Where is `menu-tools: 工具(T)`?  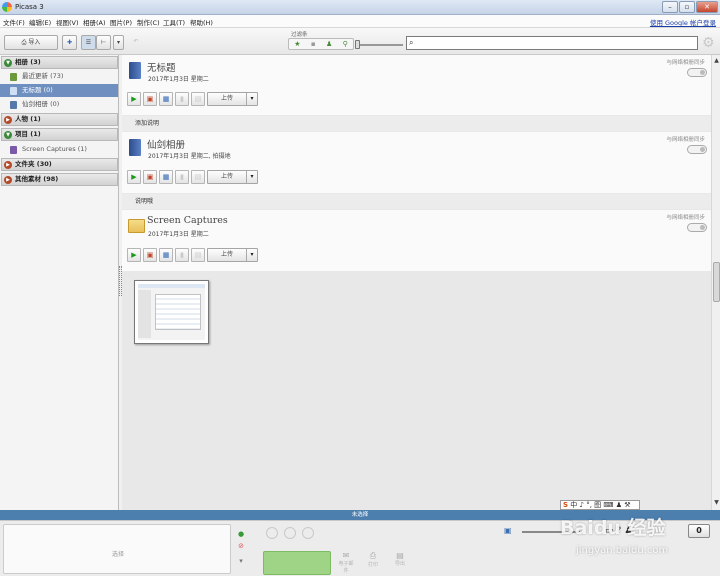
menu-tools: 工具(T) is located at coordinates (174, 22).